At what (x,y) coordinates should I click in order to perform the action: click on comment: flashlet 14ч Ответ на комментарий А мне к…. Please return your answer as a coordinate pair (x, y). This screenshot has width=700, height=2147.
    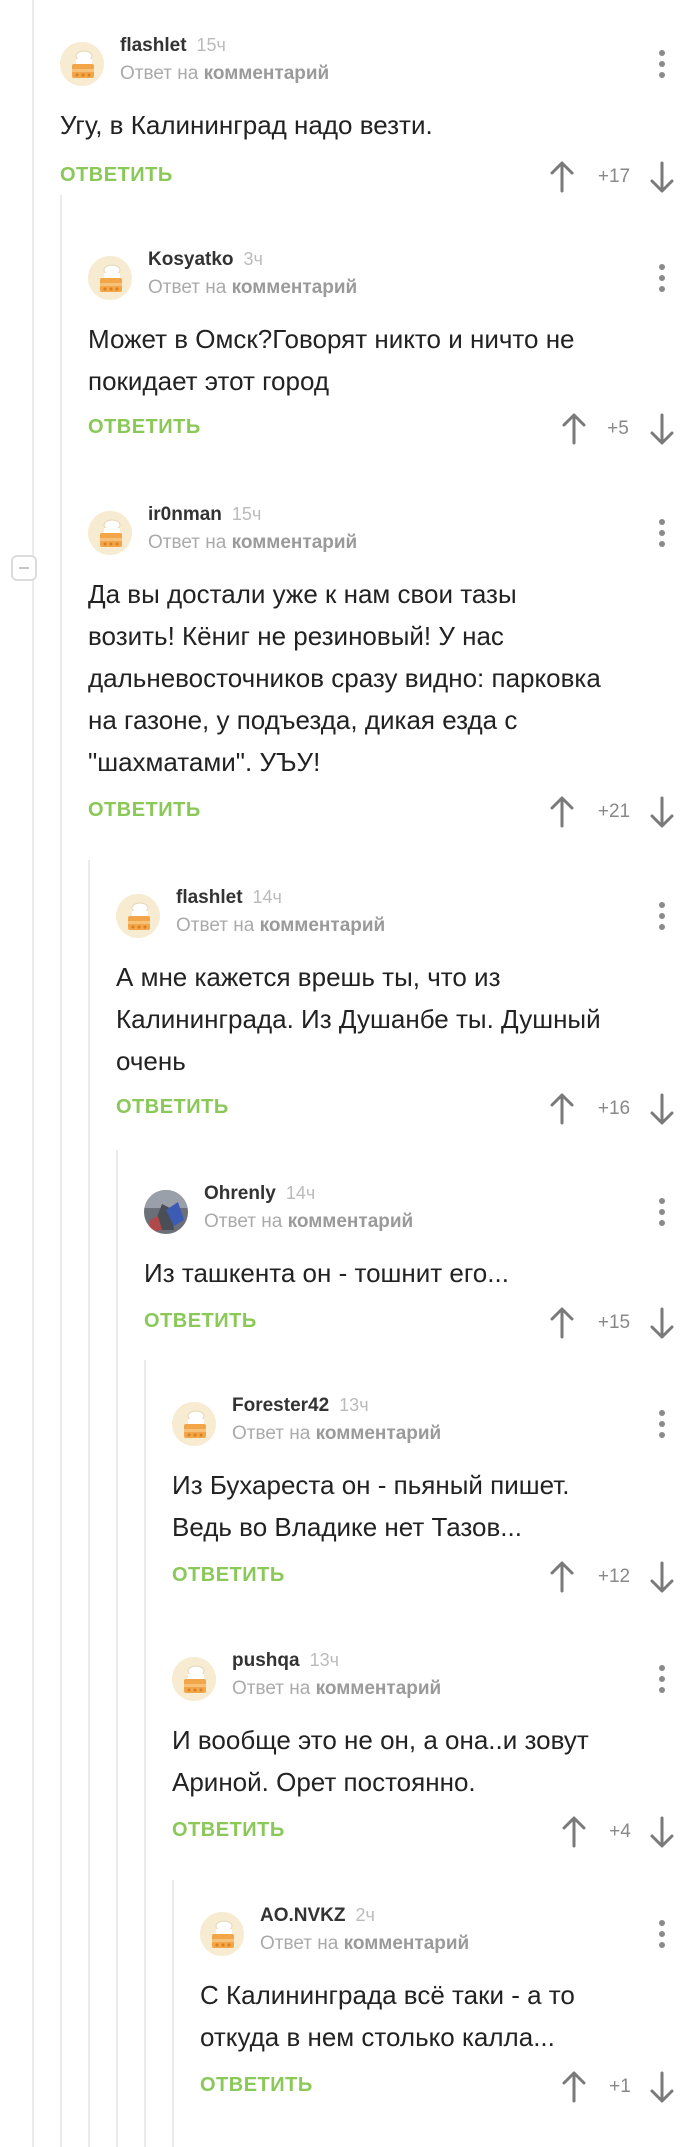
    Looking at the image, I should click on (398, 1013).